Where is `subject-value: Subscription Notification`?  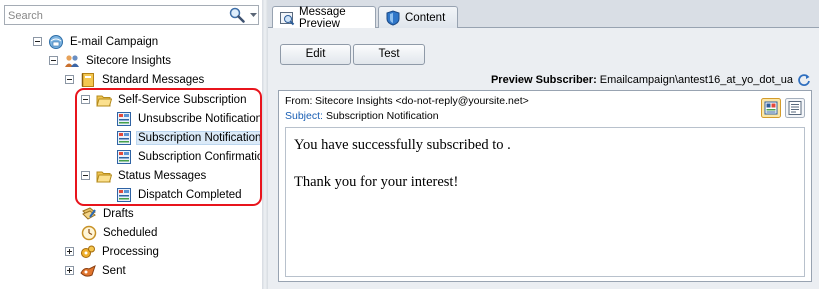
subject-value: Subscription Notification is located at coordinates (382, 116).